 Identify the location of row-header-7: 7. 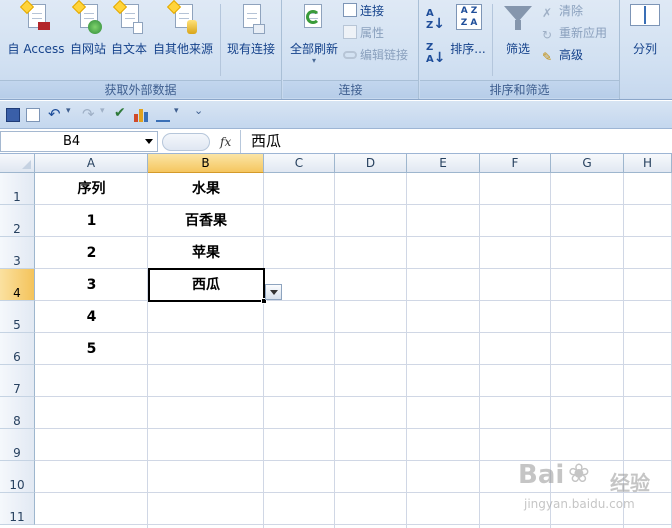
(17, 381).